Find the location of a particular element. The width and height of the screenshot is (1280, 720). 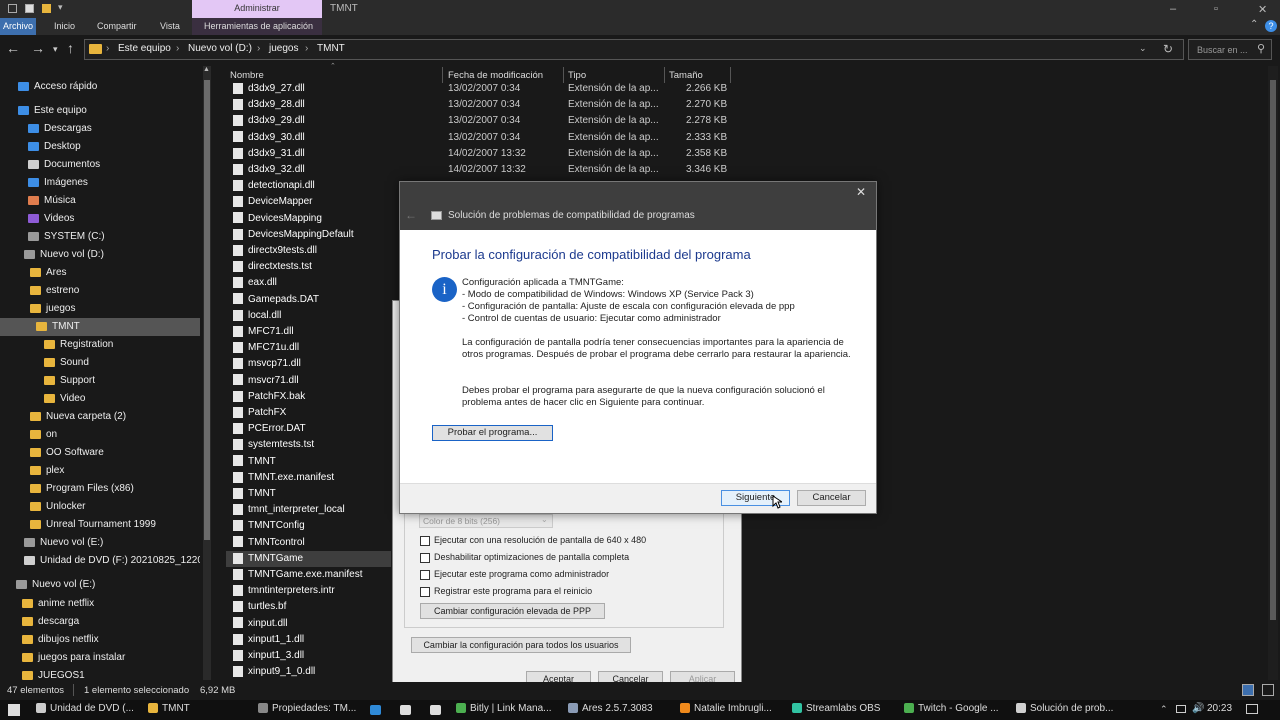

sidebar-item: Unidad de DVD (F:) 20210825_12202 is located at coordinates (100, 561).